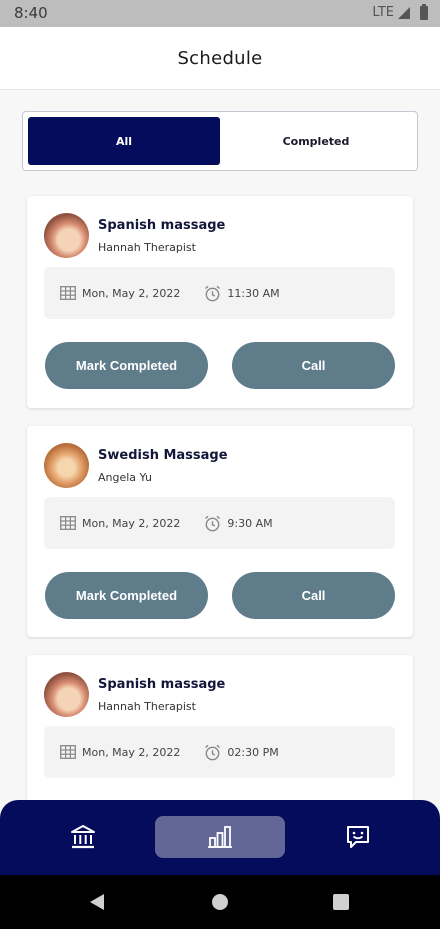  I want to click on nav-messages, so click(358, 837).